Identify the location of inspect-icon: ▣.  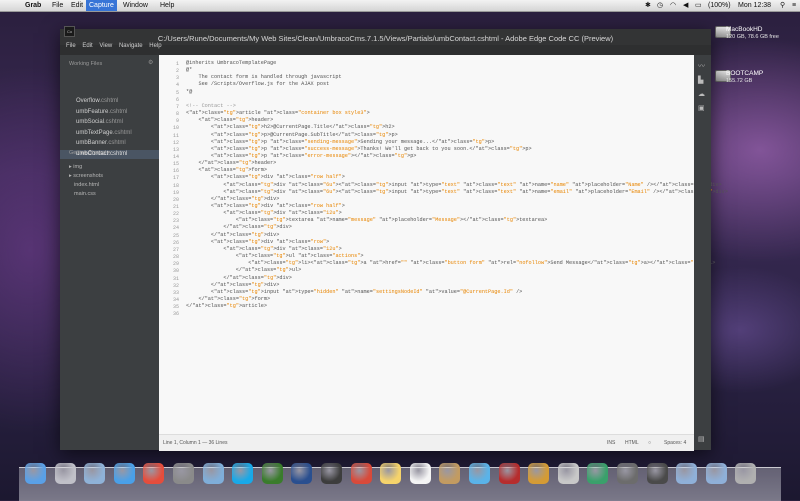
(702, 108).